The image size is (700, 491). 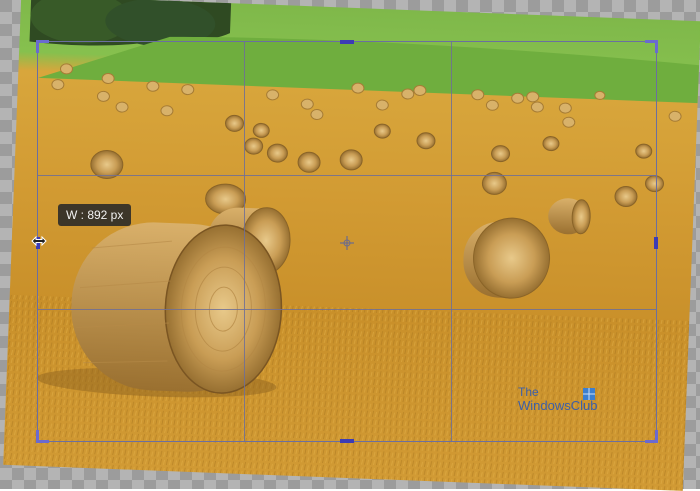 I want to click on horizontal-resize-cursor-icon, so click(x=39, y=241).